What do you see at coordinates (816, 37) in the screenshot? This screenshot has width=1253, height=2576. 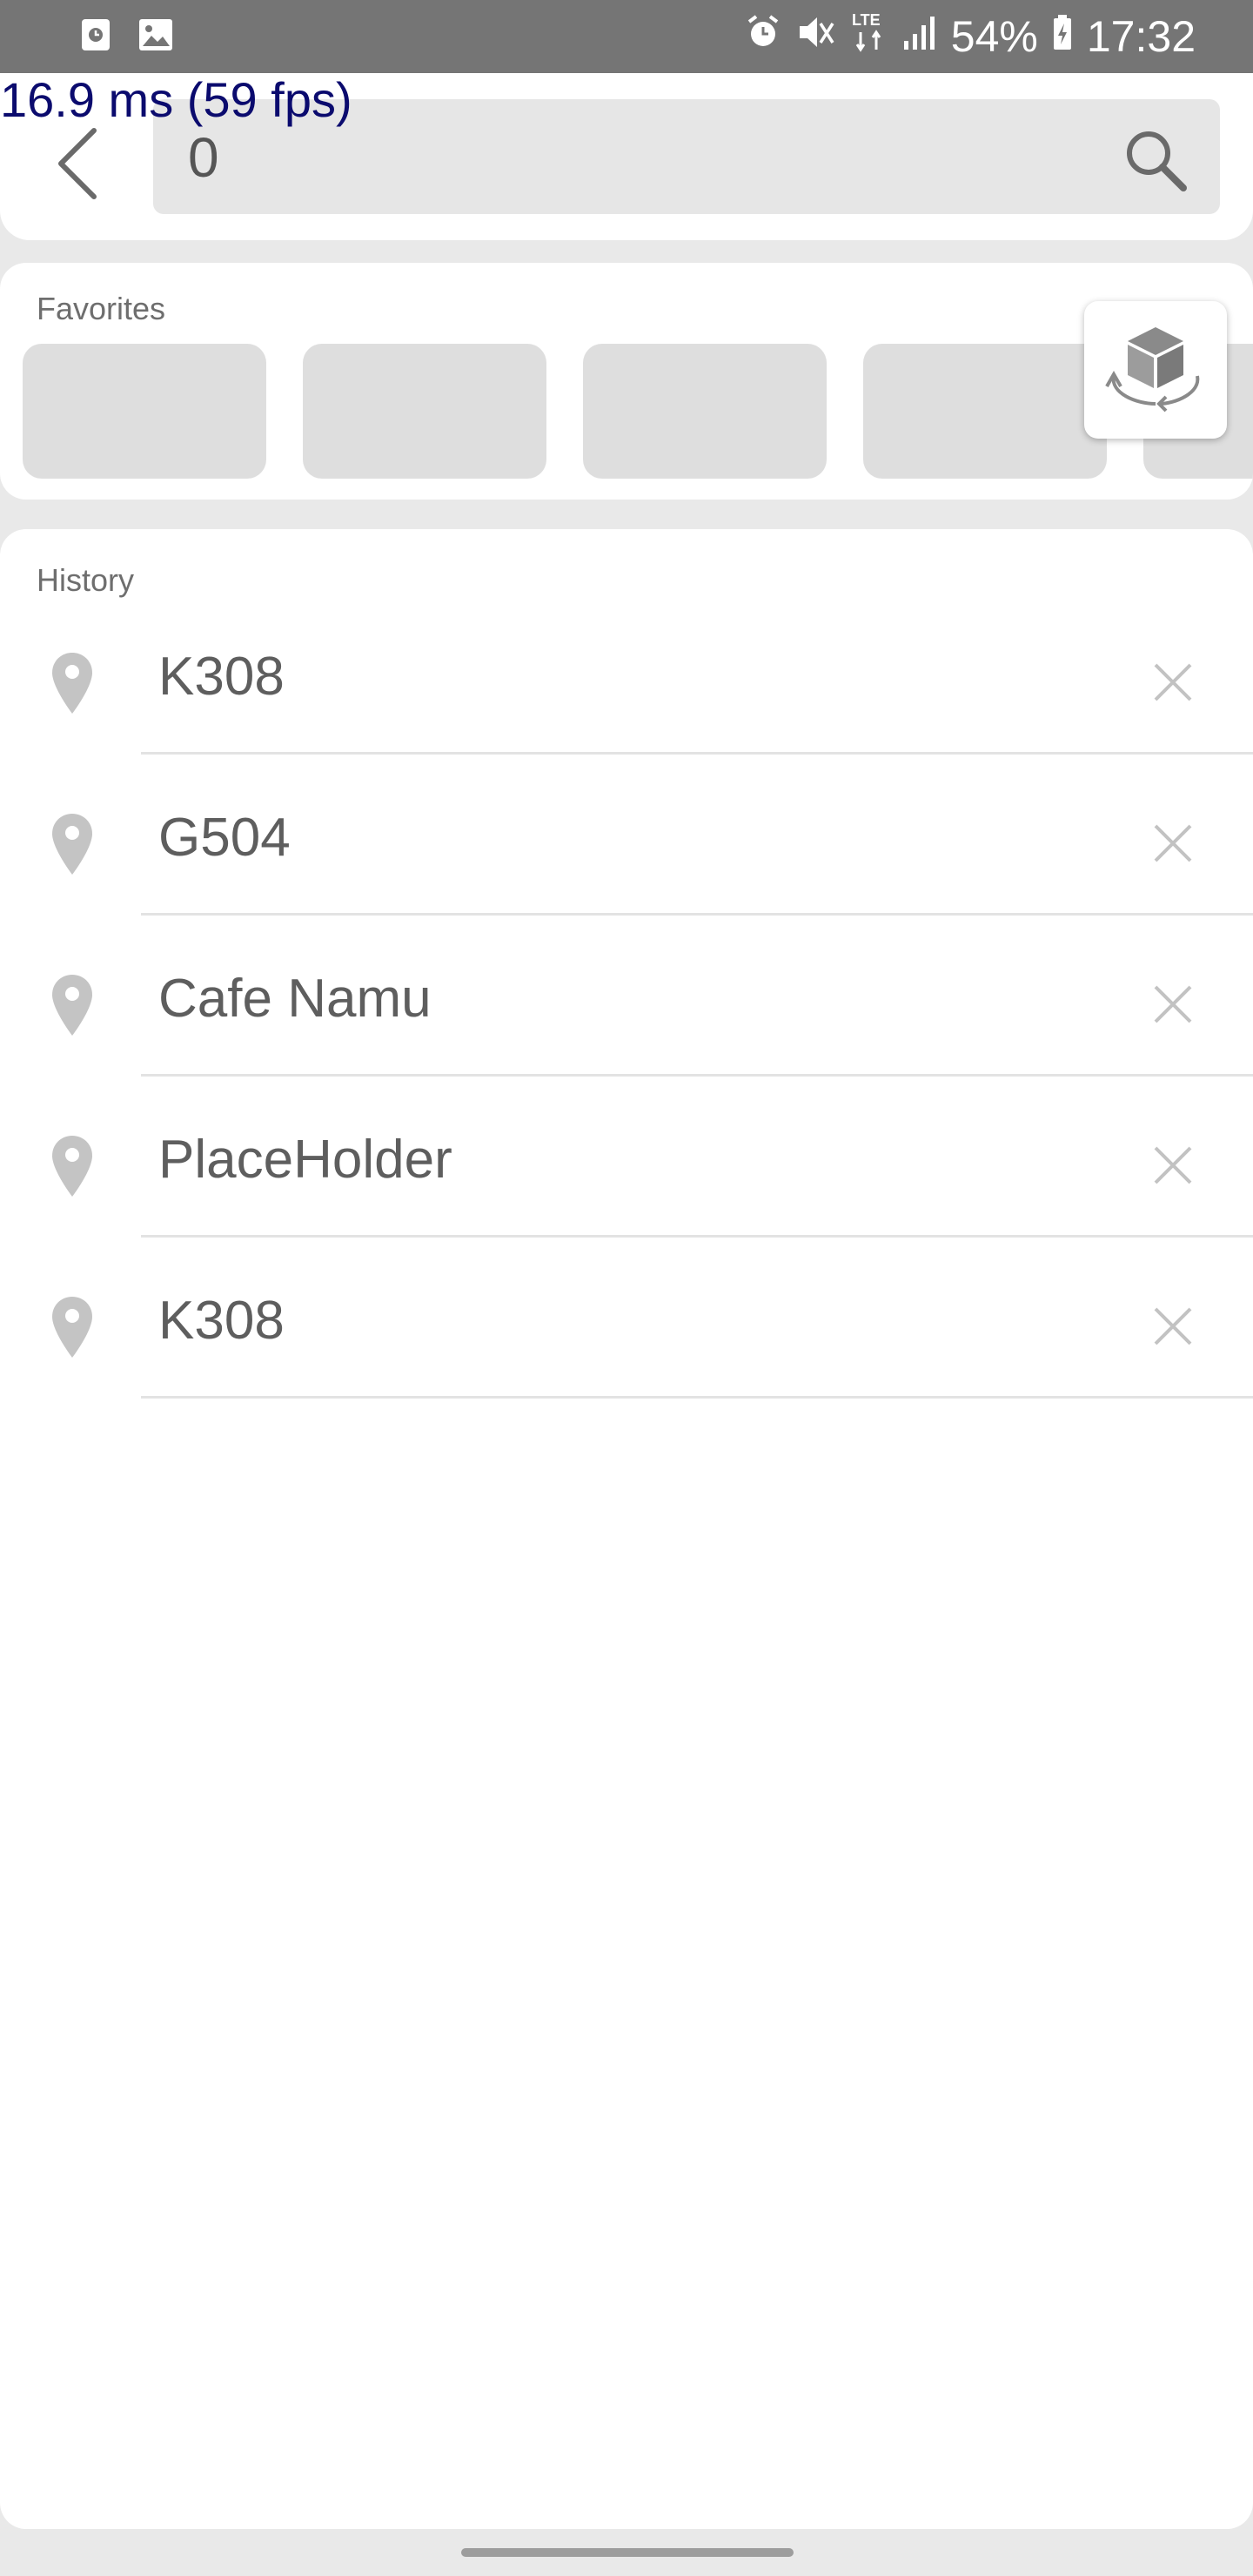 I see `mute-icon` at bounding box center [816, 37].